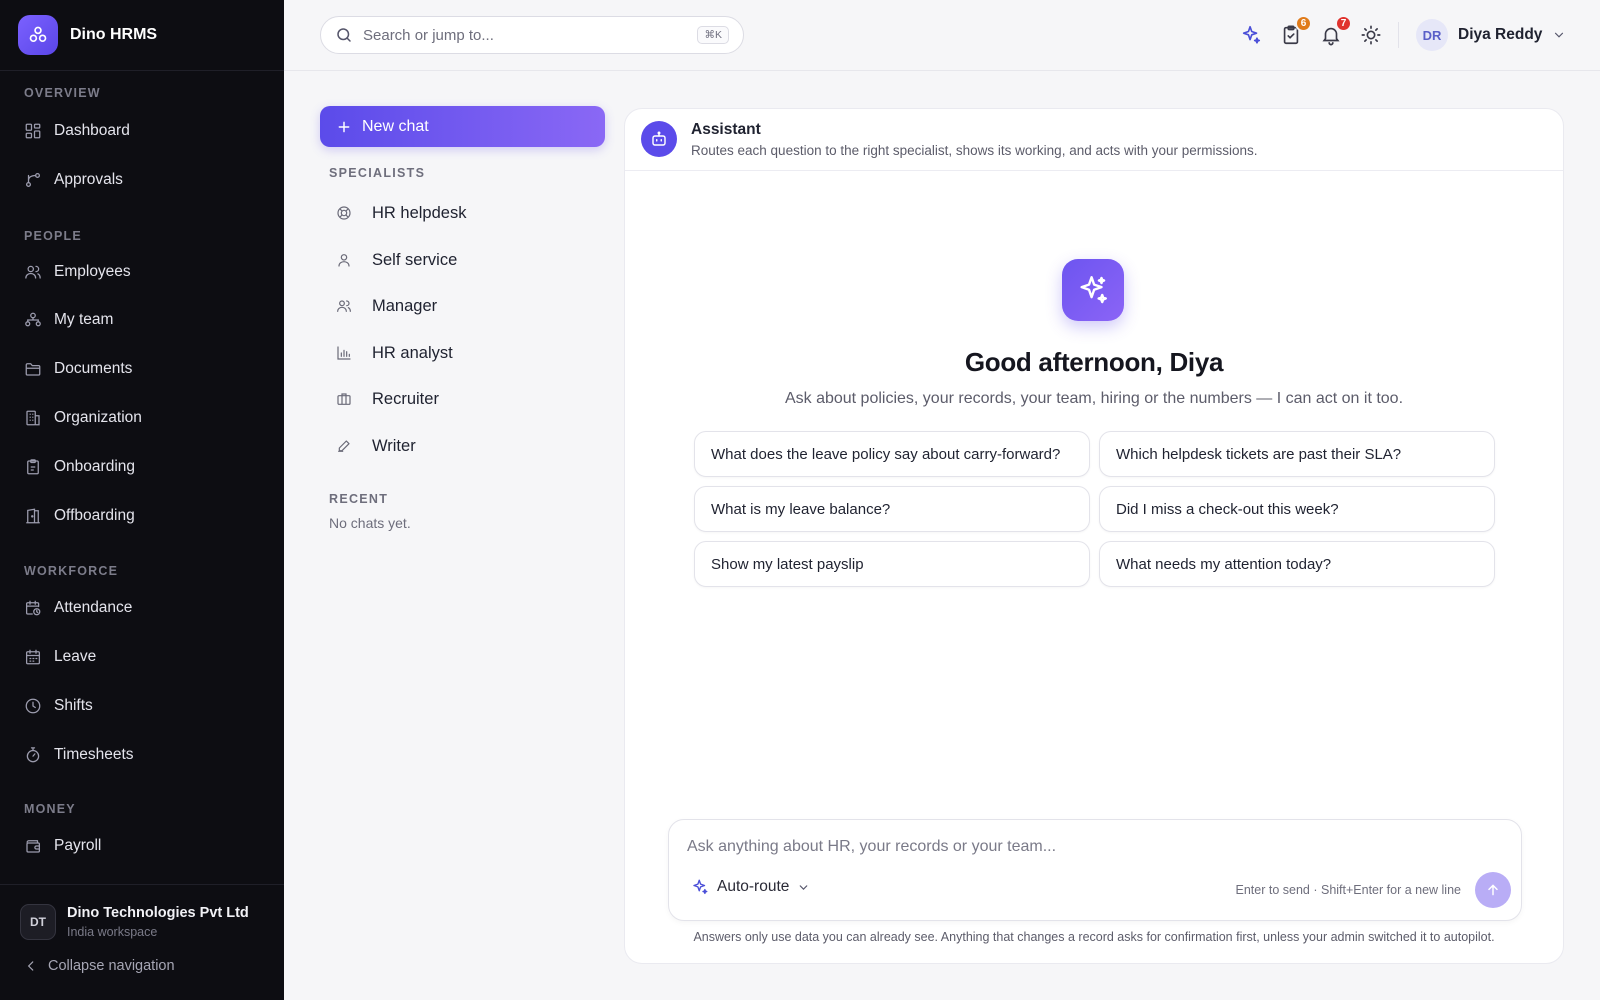 Image resolution: width=1600 pixels, height=1000 pixels. What do you see at coordinates (79, 467) in the screenshot?
I see `sidebar-item-onboarding: Onboarding` at bounding box center [79, 467].